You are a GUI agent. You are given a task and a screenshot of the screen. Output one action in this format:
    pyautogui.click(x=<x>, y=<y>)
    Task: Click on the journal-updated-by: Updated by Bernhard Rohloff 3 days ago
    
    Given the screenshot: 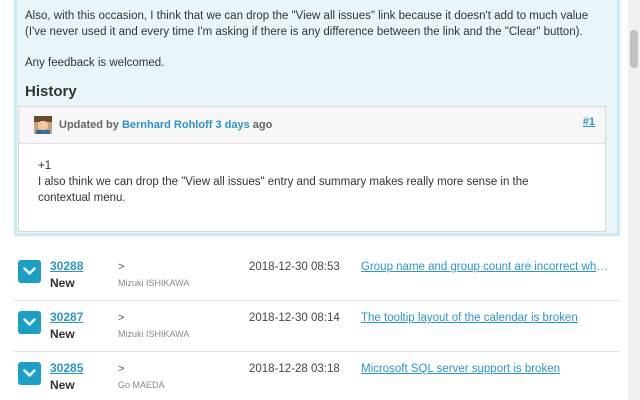 What is the action you would take?
    pyautogui.click(x=165, y=125)
    